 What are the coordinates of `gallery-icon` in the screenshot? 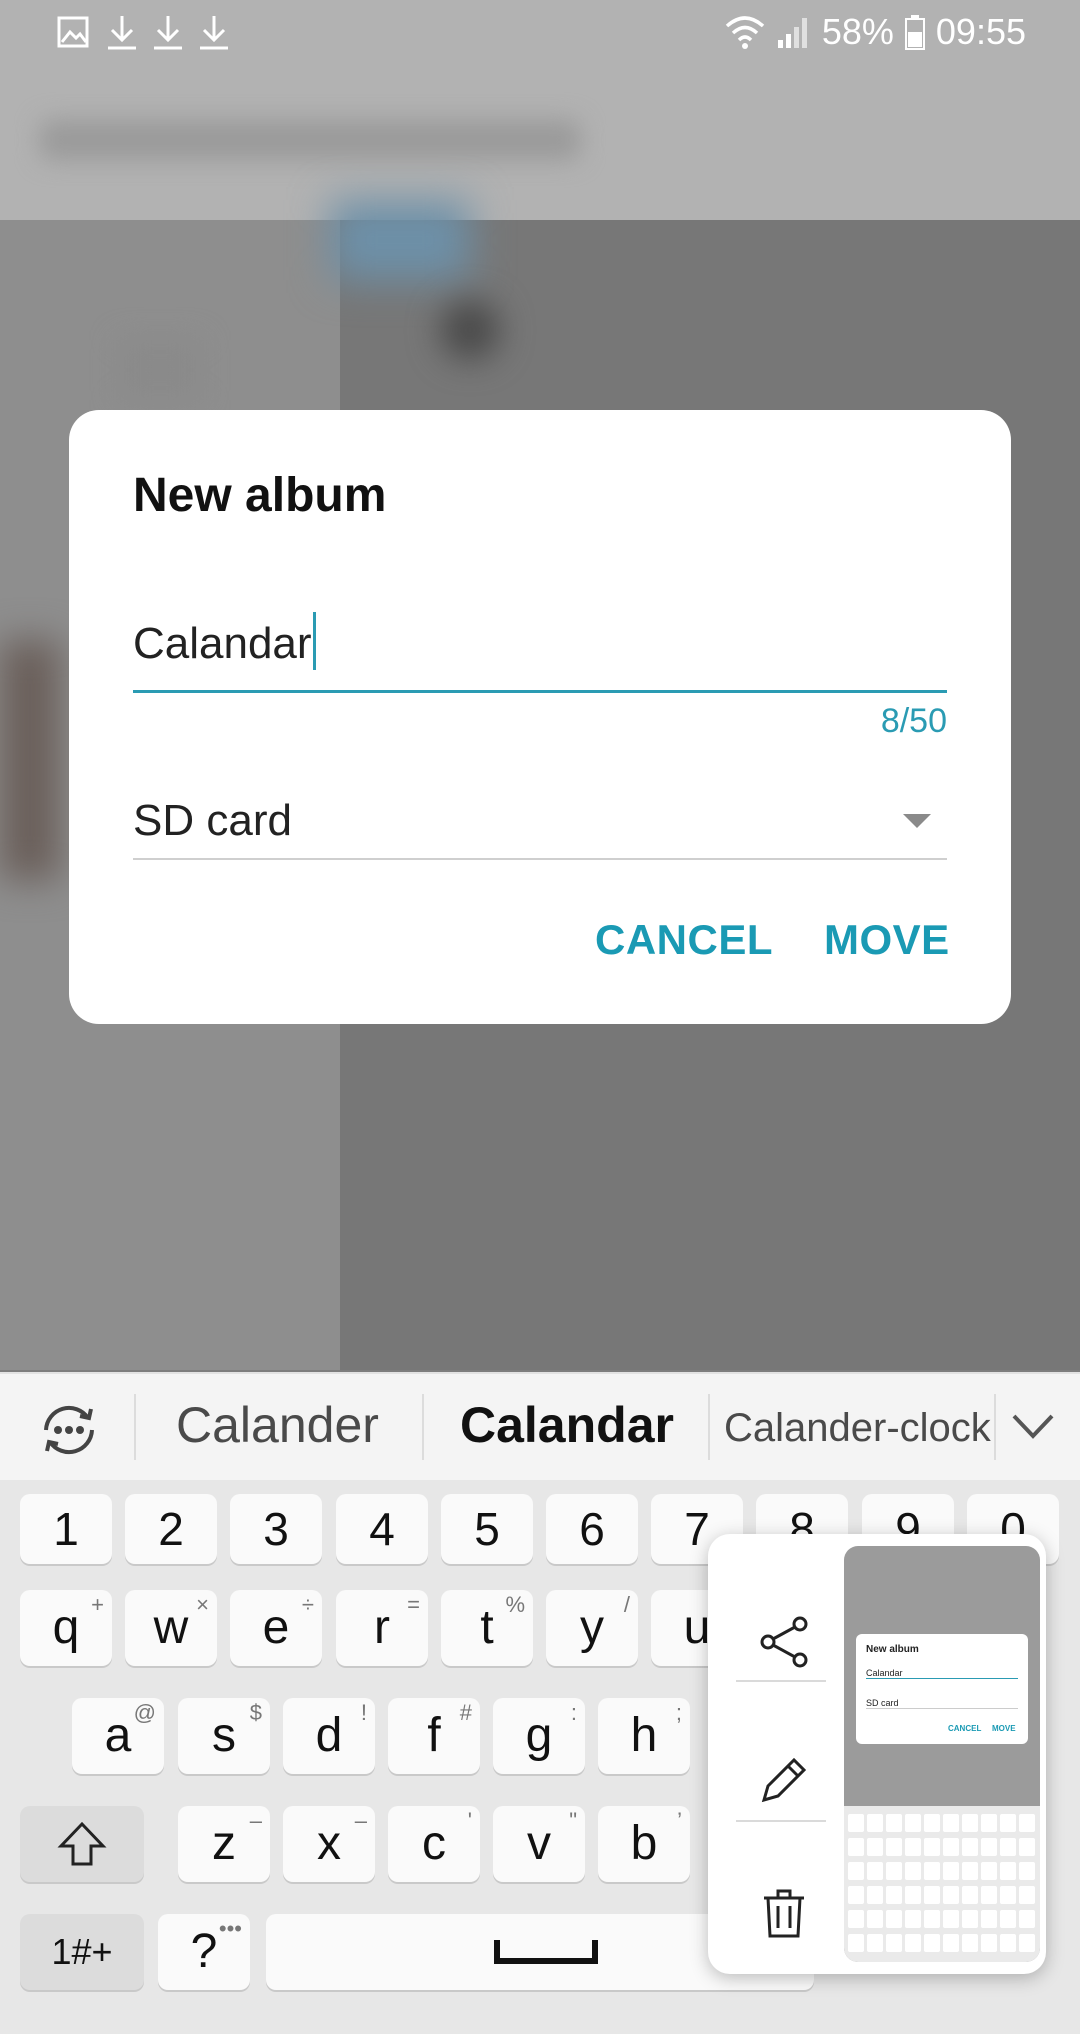 It's located at (73, 32).